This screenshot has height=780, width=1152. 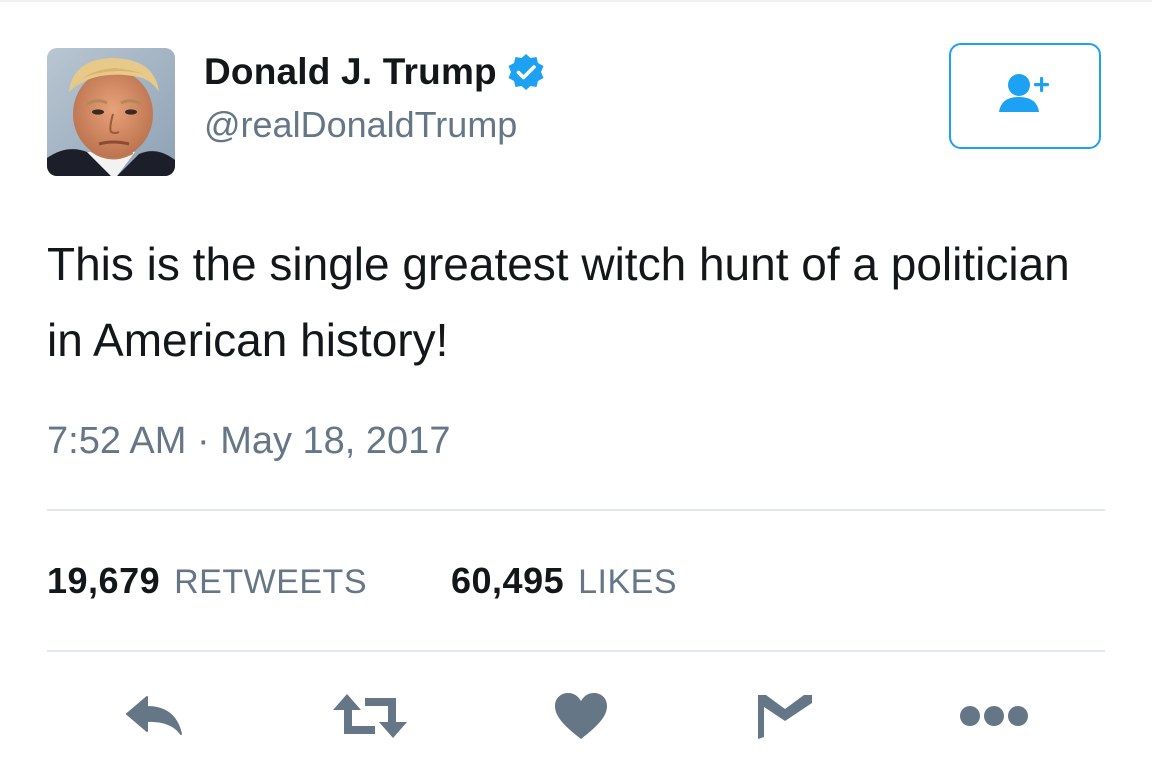 I want to click on tweet-timestamp: 7:52 AM · May 18, 2017, so click(x=248, y=441).